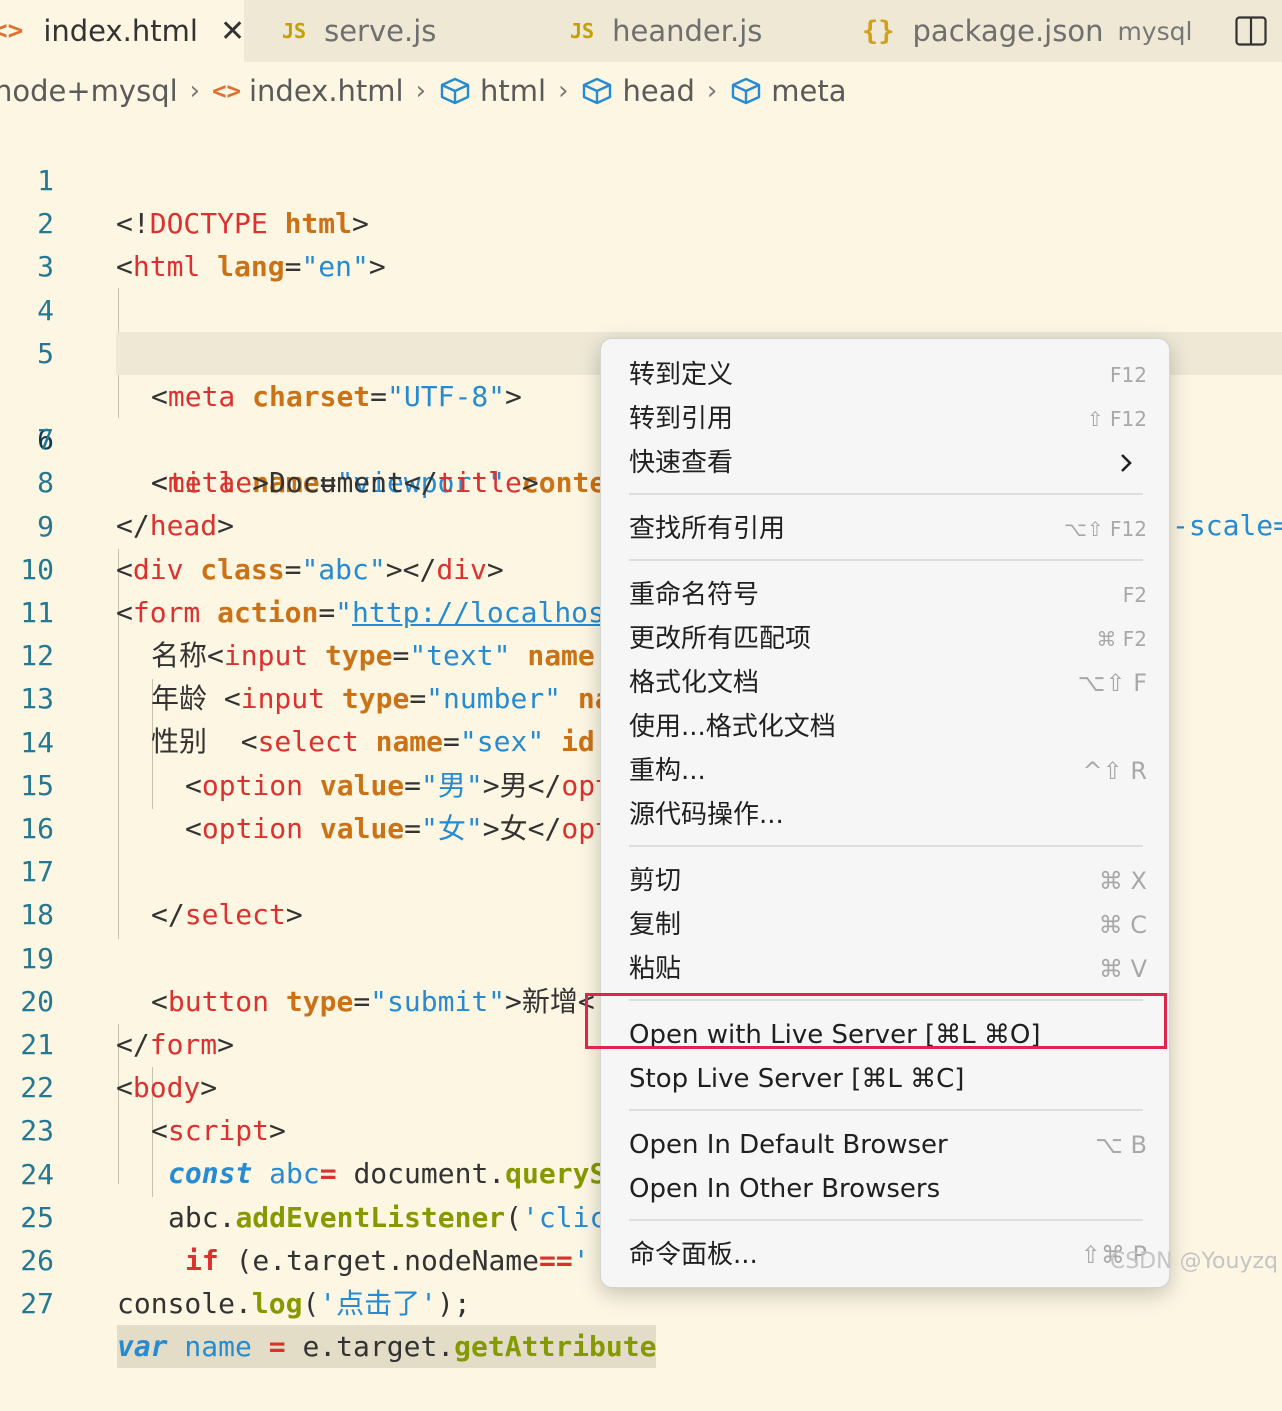 Image resolution: width=1282 pixels, height=1411 pixels. Describe the element at coordinates (89, 91) in the screenshot. I see `breadcrumb-root: node+mysql` at that location.